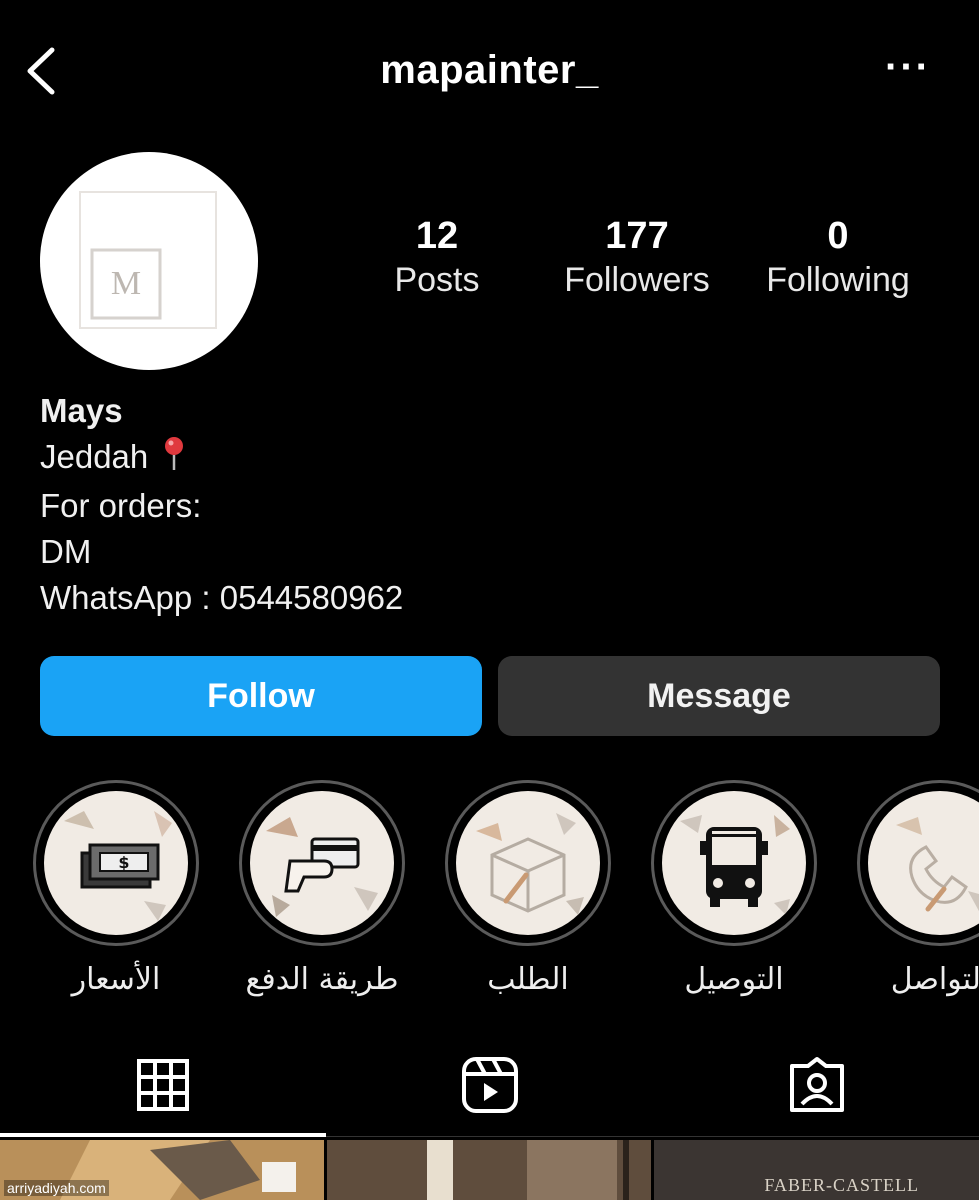 This screenshot has width=979, height=1200. I want to click on profile-header: mapainter_ ···, so click(489, 70).